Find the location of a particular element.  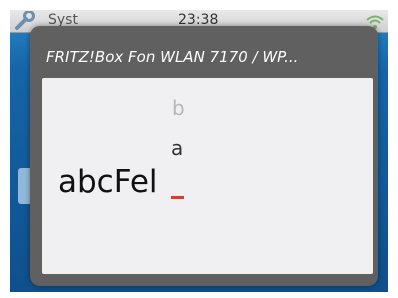

picker-next-char: b is located at coordinates (178, 108).